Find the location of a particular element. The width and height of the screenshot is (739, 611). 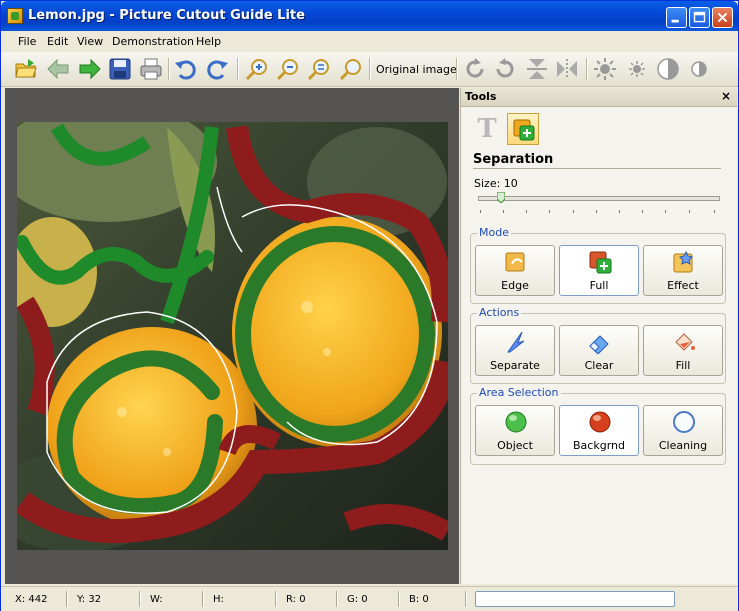

full-label: Full is located at coordinates (599, 285).